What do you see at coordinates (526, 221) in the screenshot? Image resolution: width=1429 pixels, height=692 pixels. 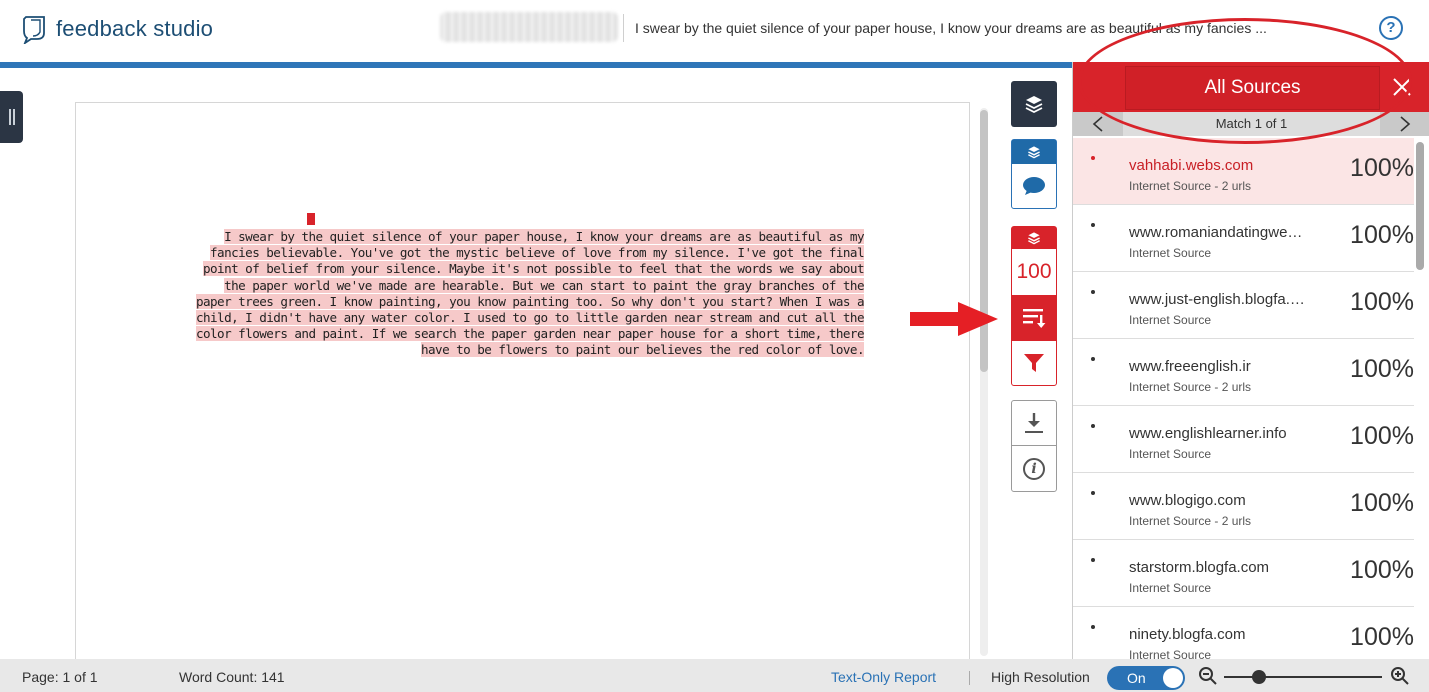 I see `match-marker-row` at bounding box center [526, 221].